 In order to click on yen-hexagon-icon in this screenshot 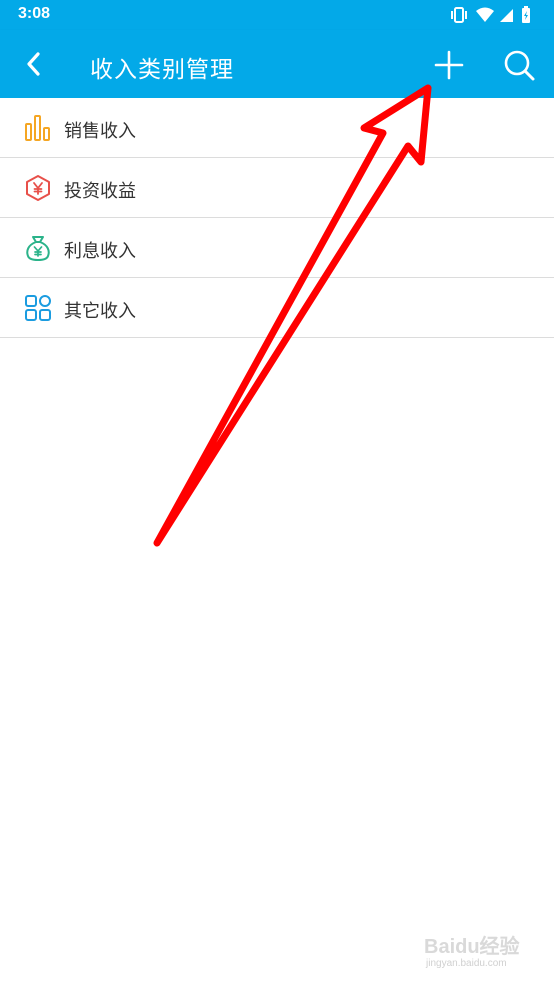, I will do `click(38, 188)`.